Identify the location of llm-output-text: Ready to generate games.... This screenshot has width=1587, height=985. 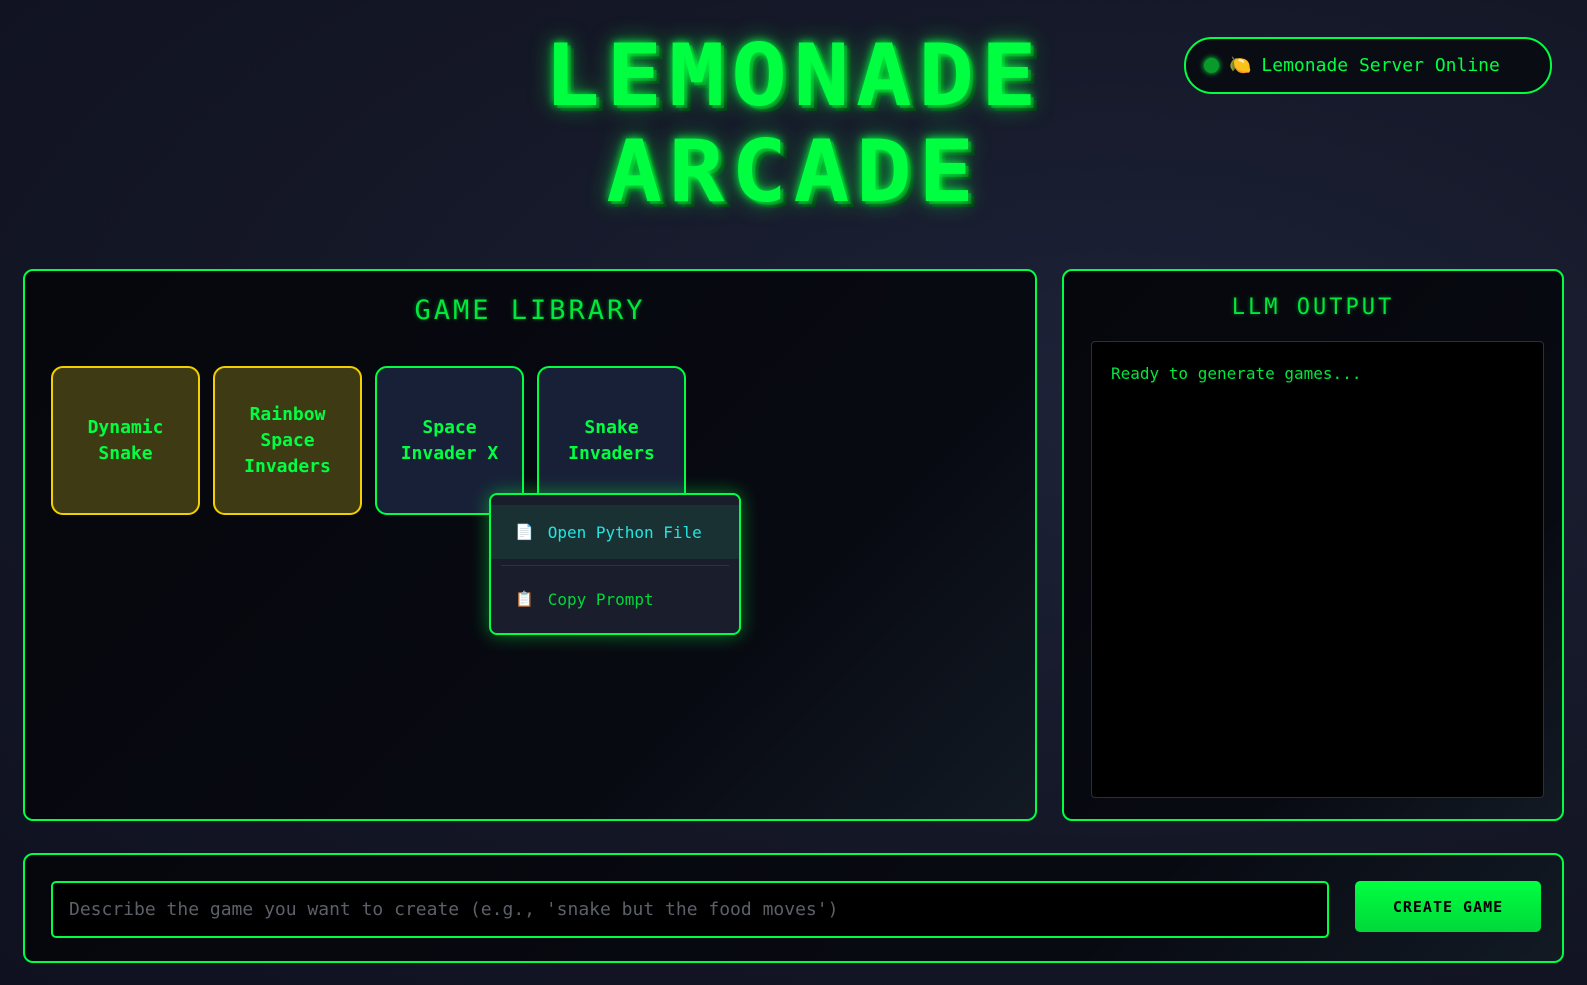
(1236, 373).